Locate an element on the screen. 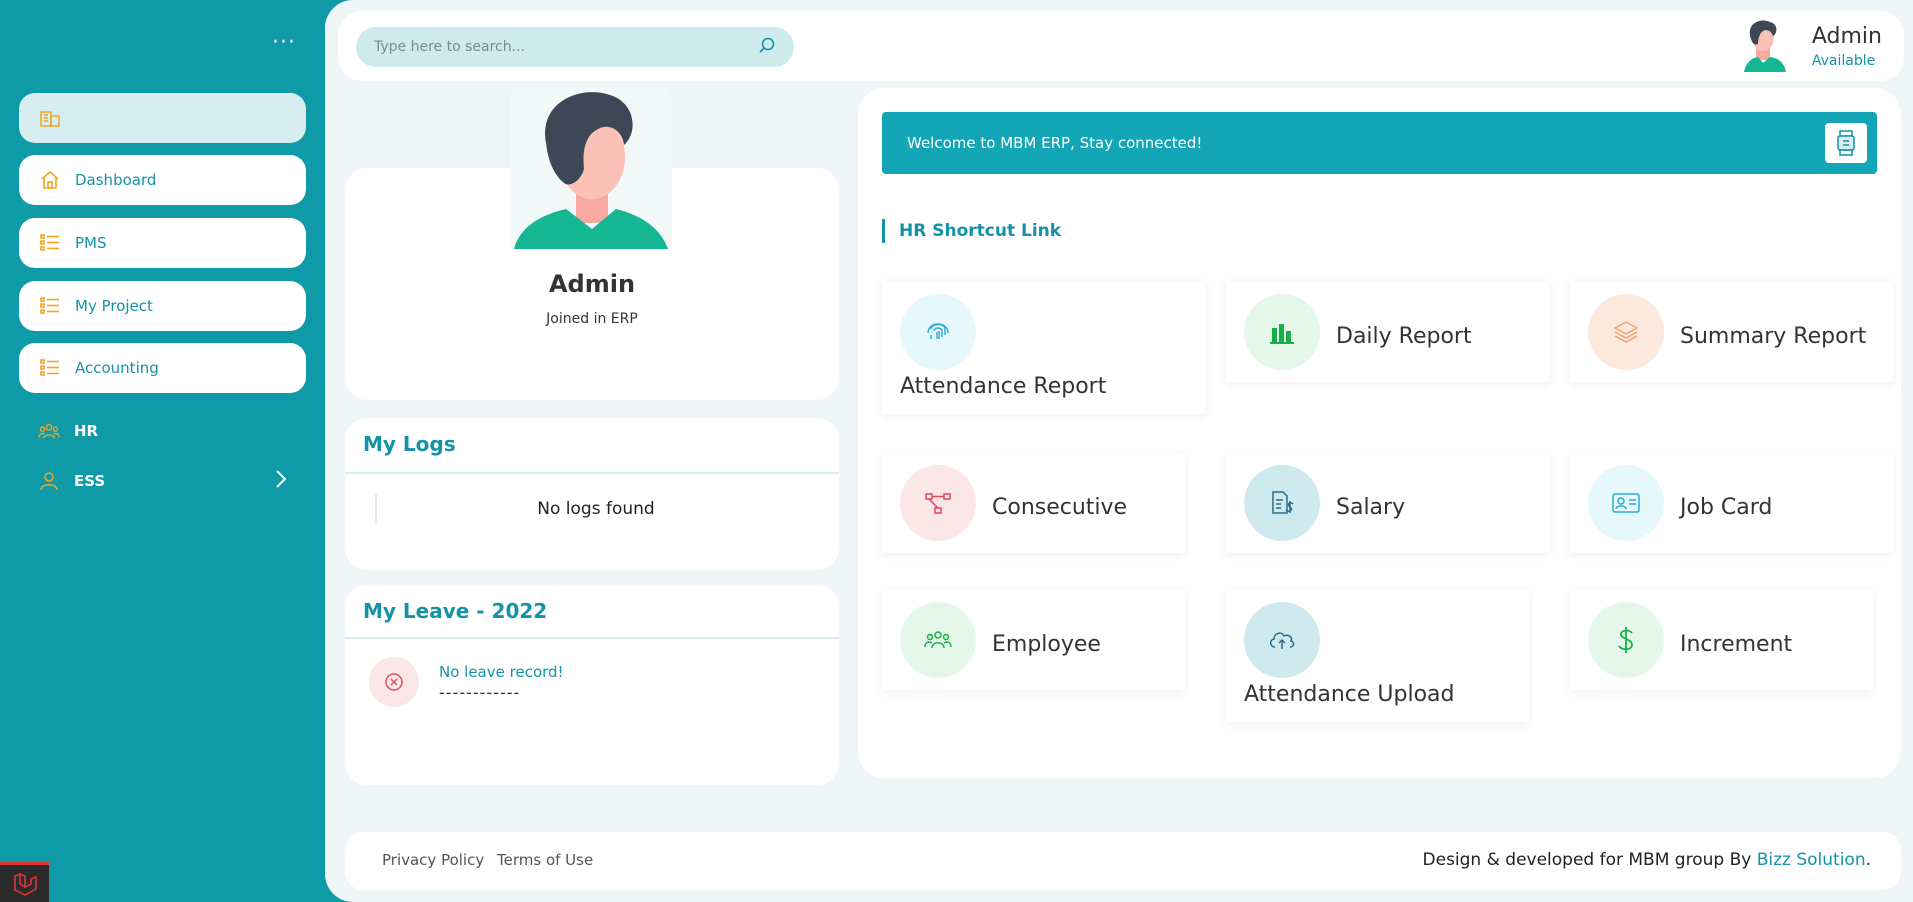 This screenshot has width=1913, height=902. home-icon is located at coordinates (50, 180).